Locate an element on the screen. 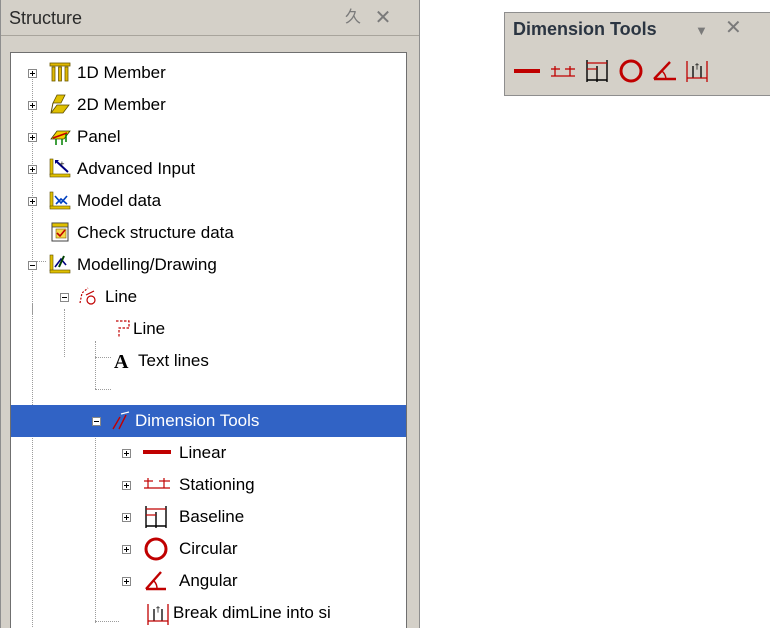  tree-item-label: Baseline is located at coordinates (212, 516).